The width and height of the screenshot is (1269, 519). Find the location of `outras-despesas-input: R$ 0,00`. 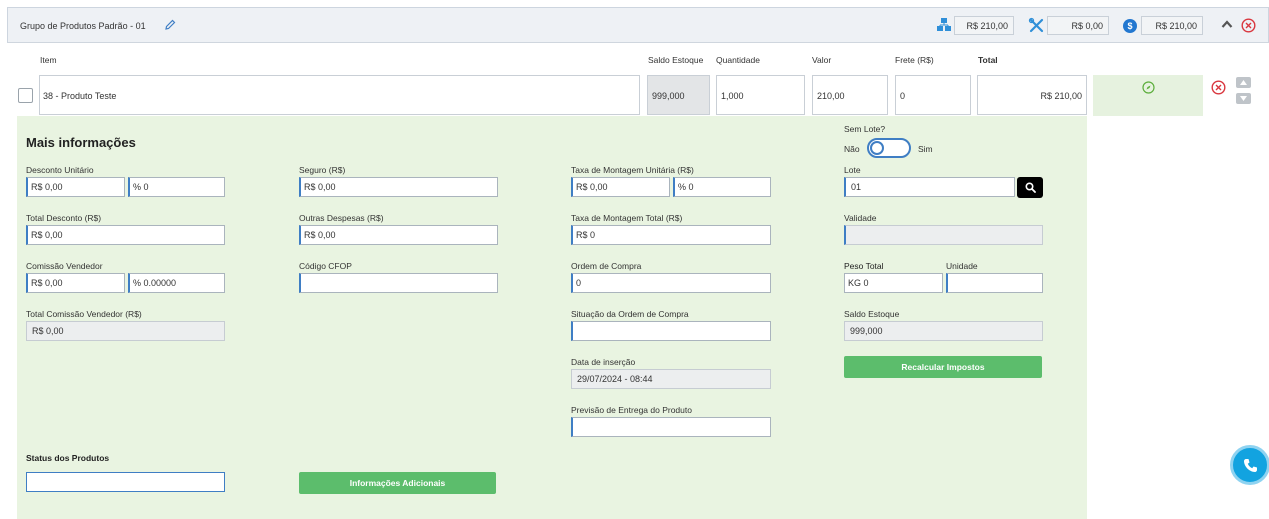

outras-despesas-input: R$ 0,00 is located at coordinates (398, 235).